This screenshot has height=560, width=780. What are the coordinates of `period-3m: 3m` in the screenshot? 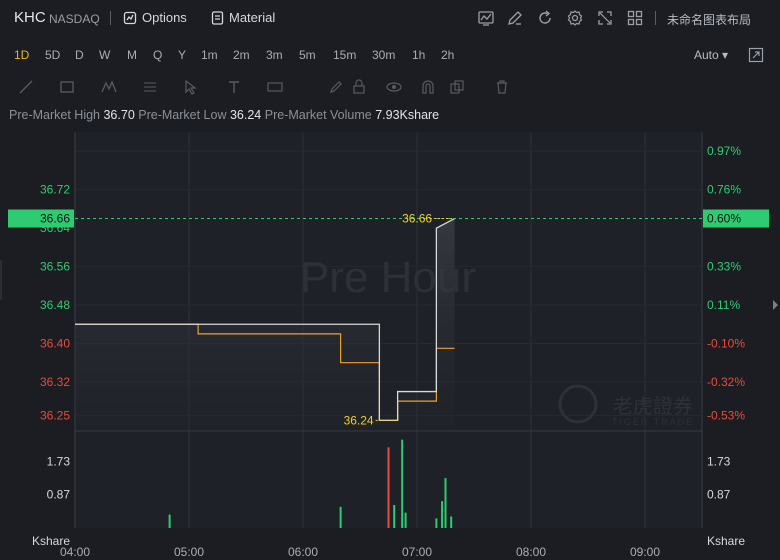 It's located at (274, 55).